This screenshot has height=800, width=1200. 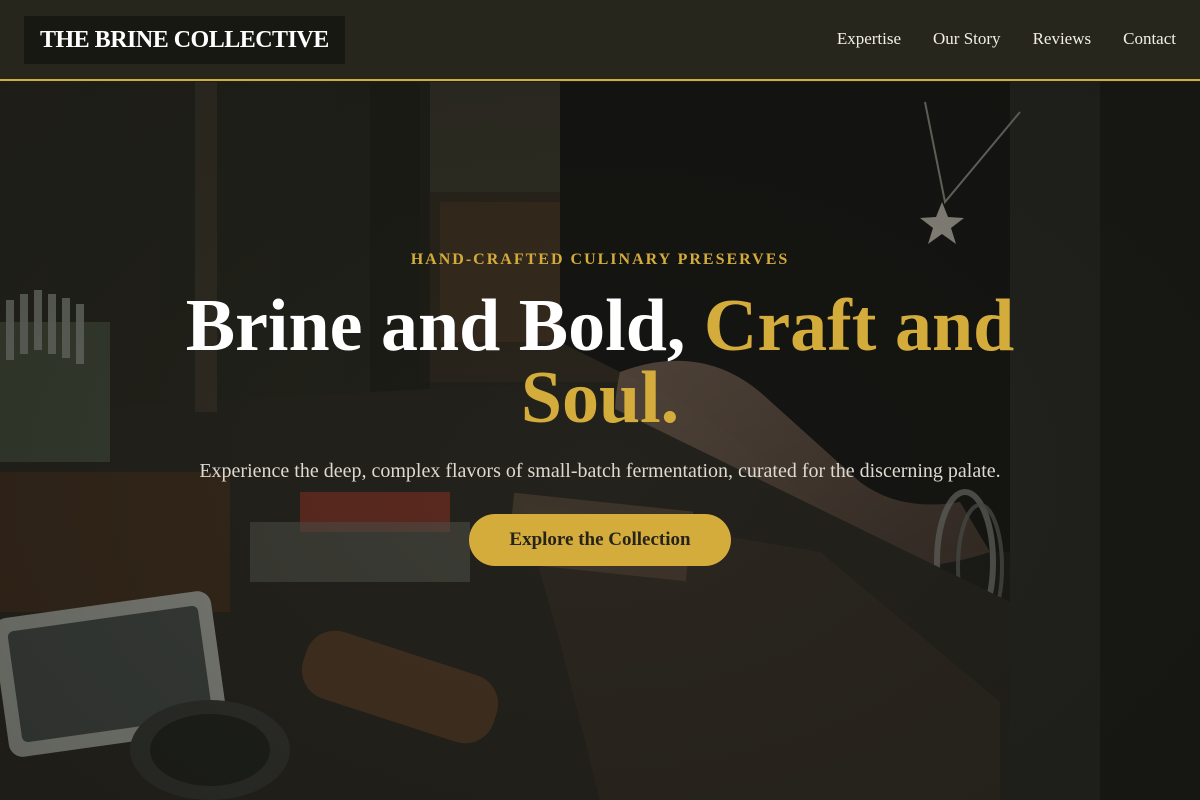 I want to click on nav-link-reviews: Reviews, so click(x=1062, y=39).